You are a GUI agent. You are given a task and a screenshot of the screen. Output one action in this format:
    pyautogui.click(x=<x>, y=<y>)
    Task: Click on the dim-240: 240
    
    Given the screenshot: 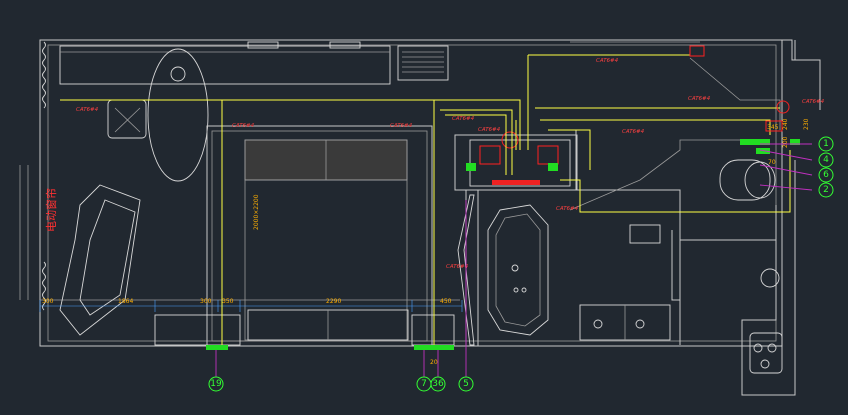 What is the action you would take?
    pyautogui.click(x=785, y=124)
    